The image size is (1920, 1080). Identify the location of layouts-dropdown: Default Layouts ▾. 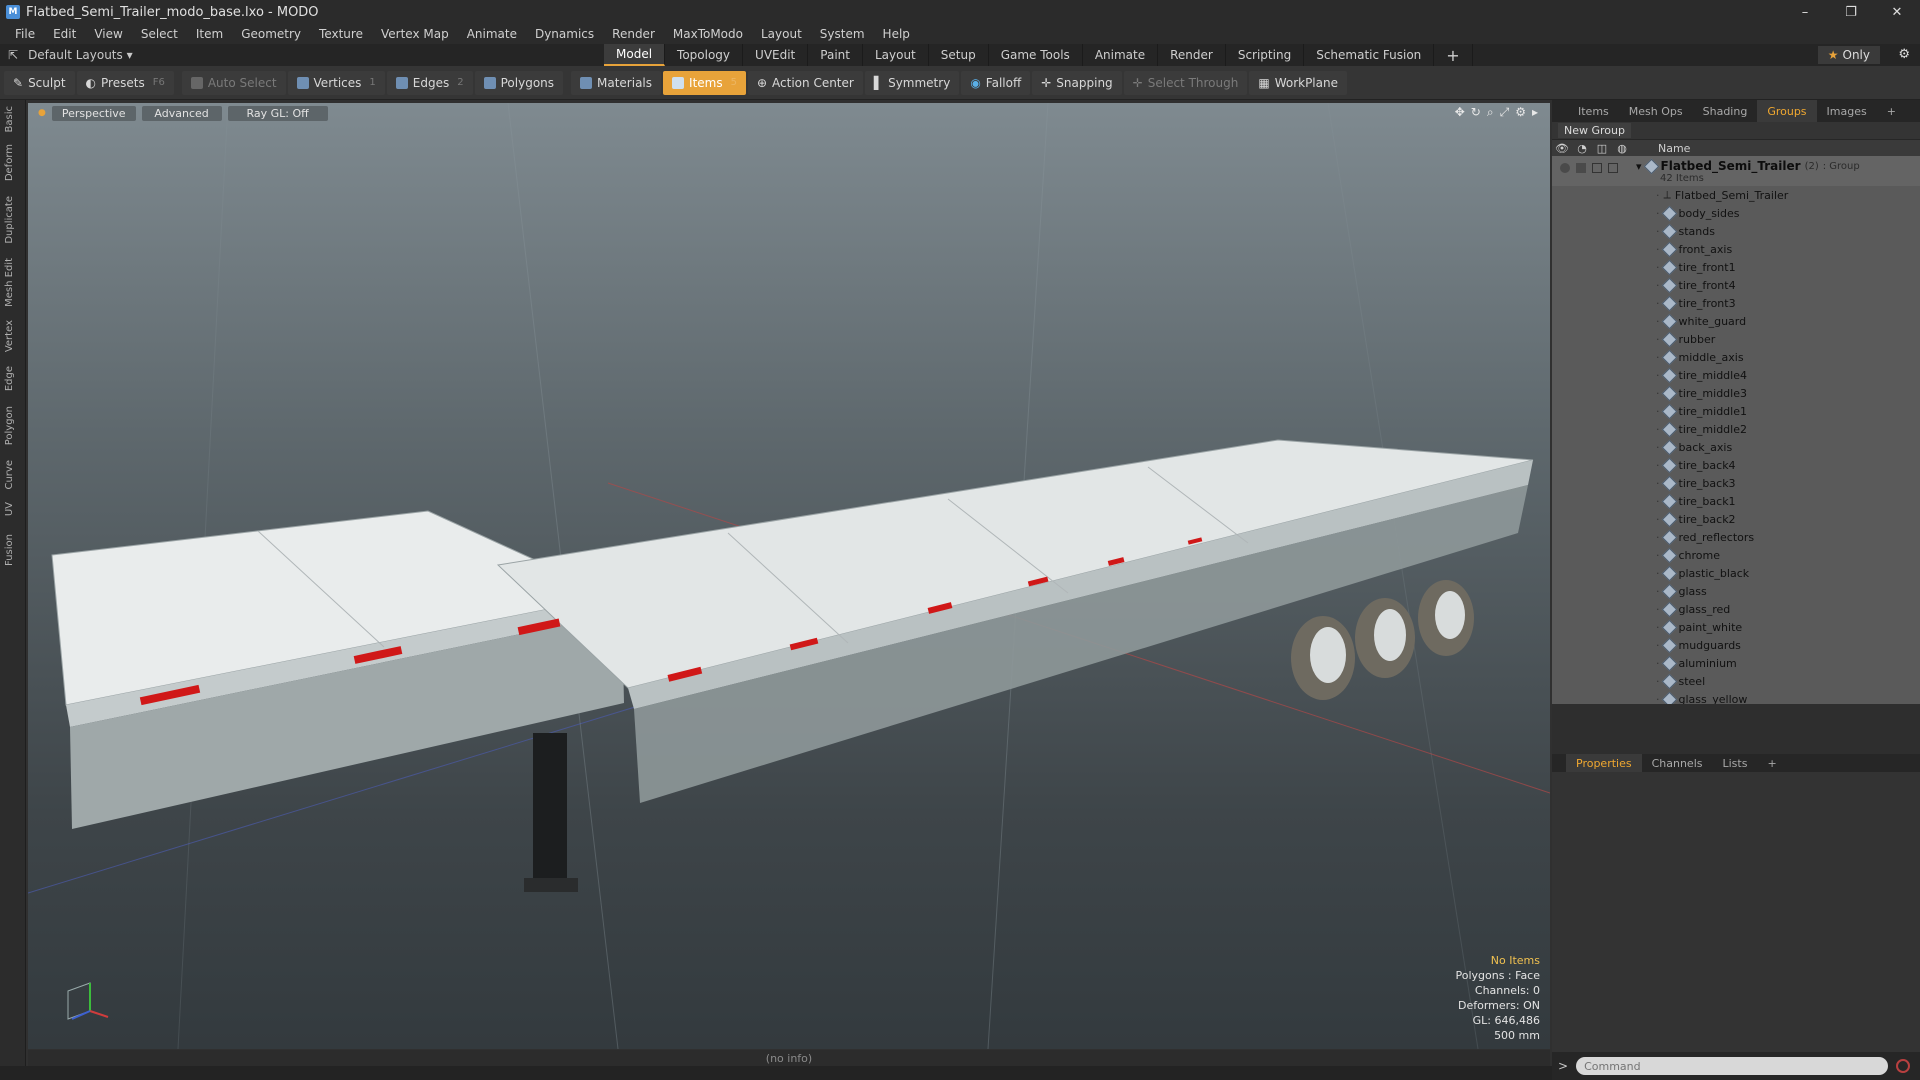
(80, 55).